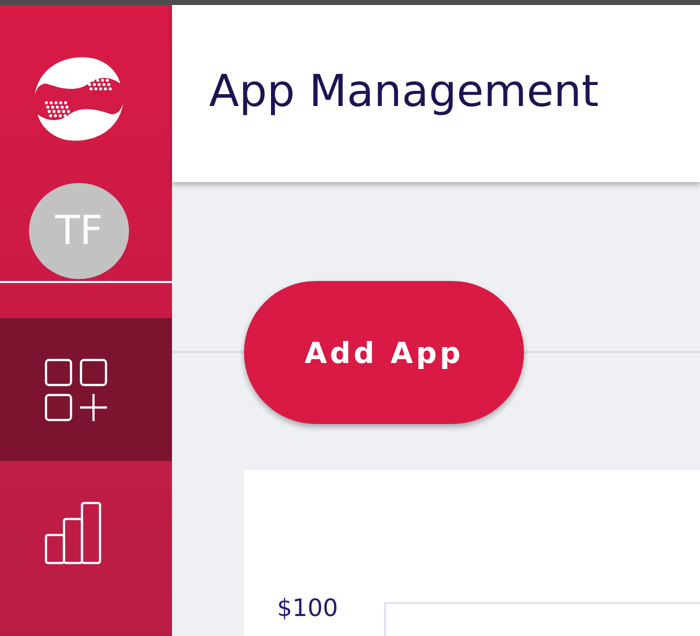  What do you see at coordinates (404, 91) in the screenshot?
I see `page-title: App Management` at bounding box center [404, 91].